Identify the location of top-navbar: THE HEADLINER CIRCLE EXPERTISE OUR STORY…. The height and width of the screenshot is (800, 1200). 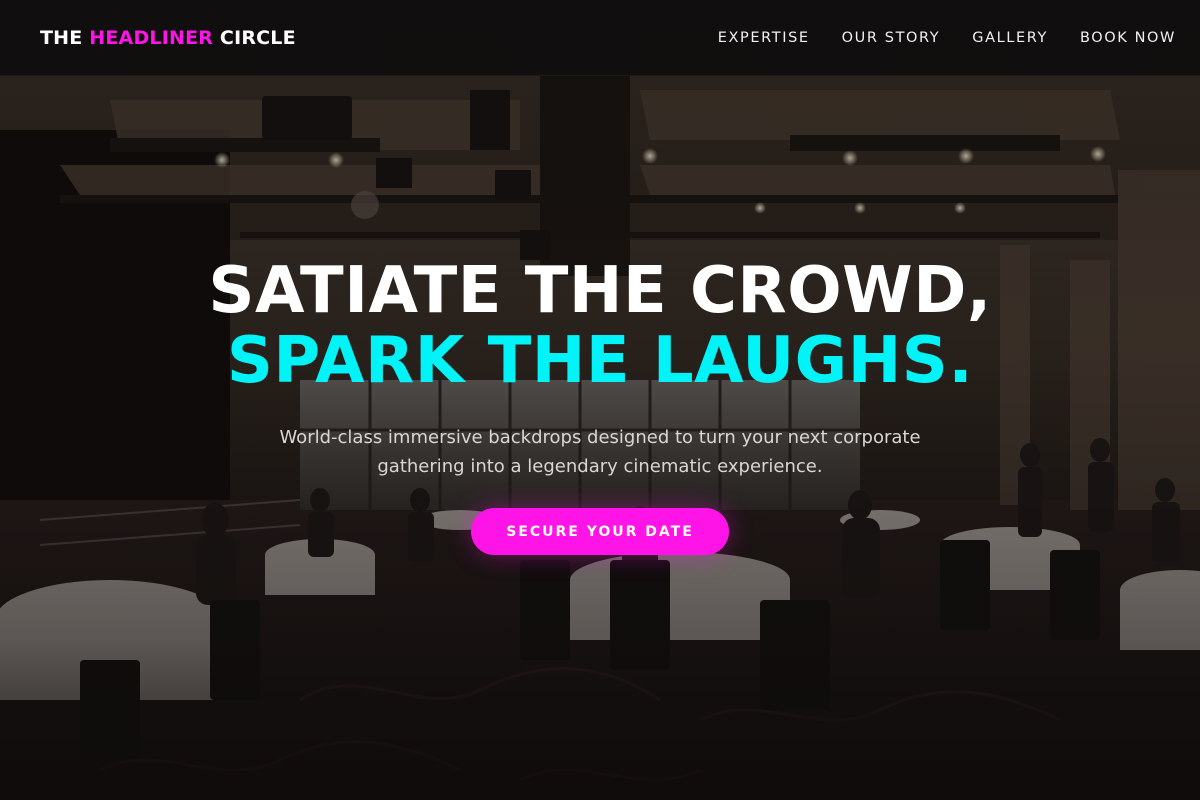
(600, 38).